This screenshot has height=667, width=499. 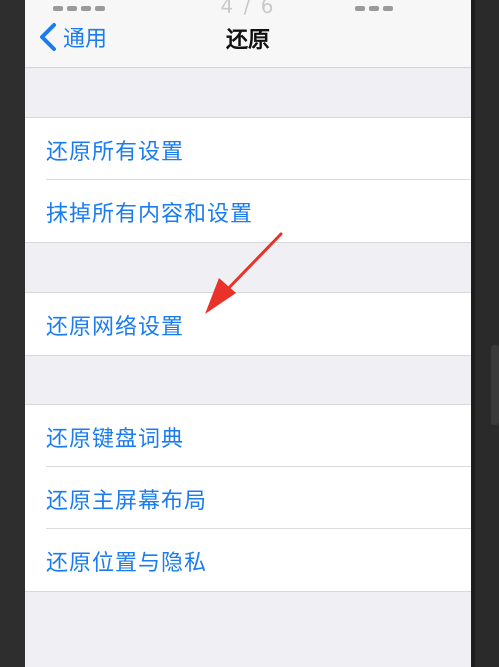 What do you see at coordinates (495, 385) in the screenshot?
I see `side-button` at bounding box center [495, 385].